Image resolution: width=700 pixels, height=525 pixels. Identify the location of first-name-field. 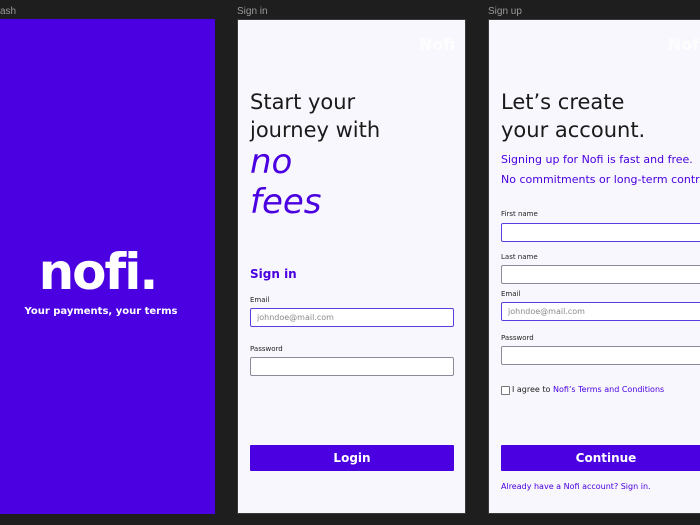
(600, 232).